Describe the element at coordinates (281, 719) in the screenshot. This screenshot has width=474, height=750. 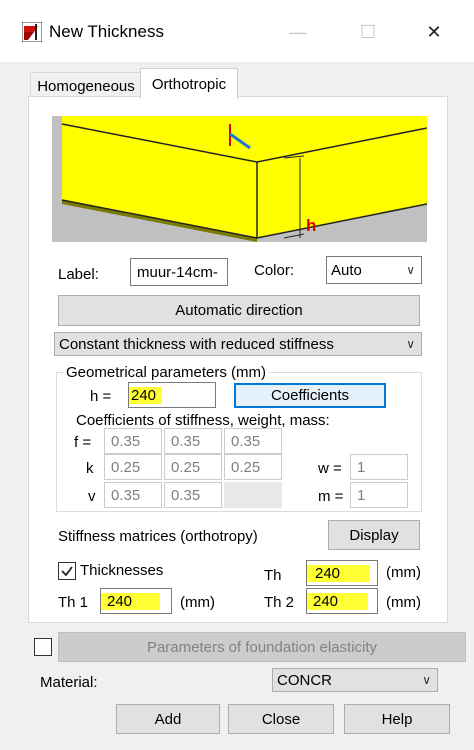
I see `close-button: Close` at that location.